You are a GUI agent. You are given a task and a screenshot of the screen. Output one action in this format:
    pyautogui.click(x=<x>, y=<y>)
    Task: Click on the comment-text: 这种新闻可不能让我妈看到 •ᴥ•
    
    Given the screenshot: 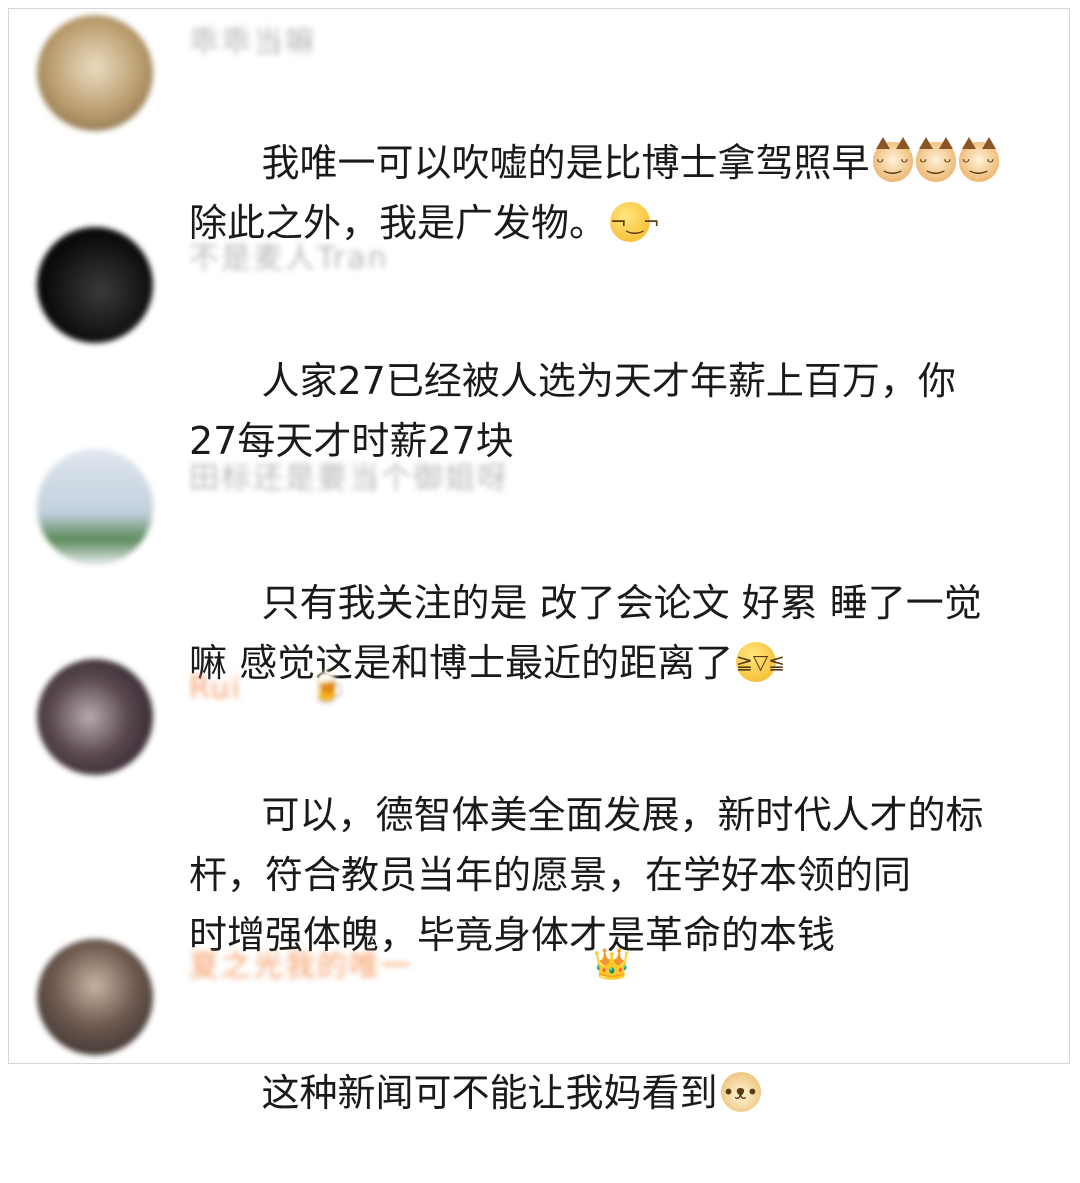 What is the action you would take?
    pyautogui.click(x=624, y=1093)
    